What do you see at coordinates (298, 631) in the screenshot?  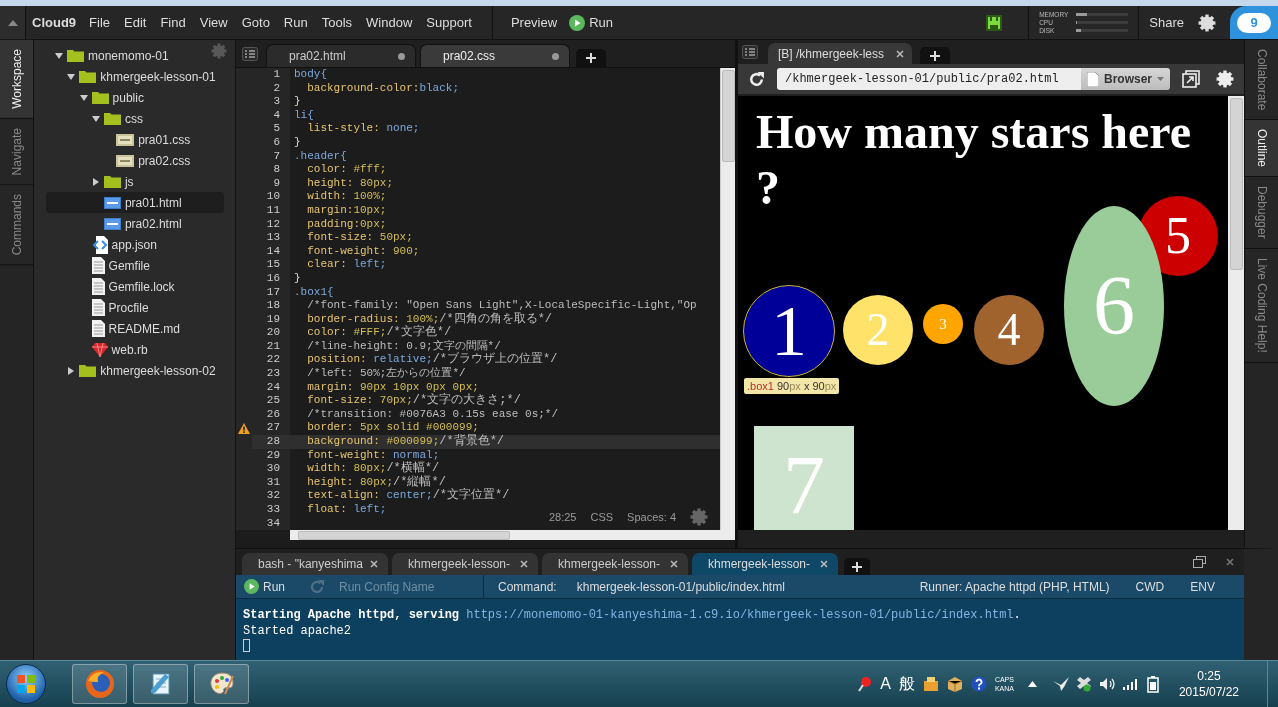 I see `terminal-line: Started apache2` at bounding box center [298, 631].